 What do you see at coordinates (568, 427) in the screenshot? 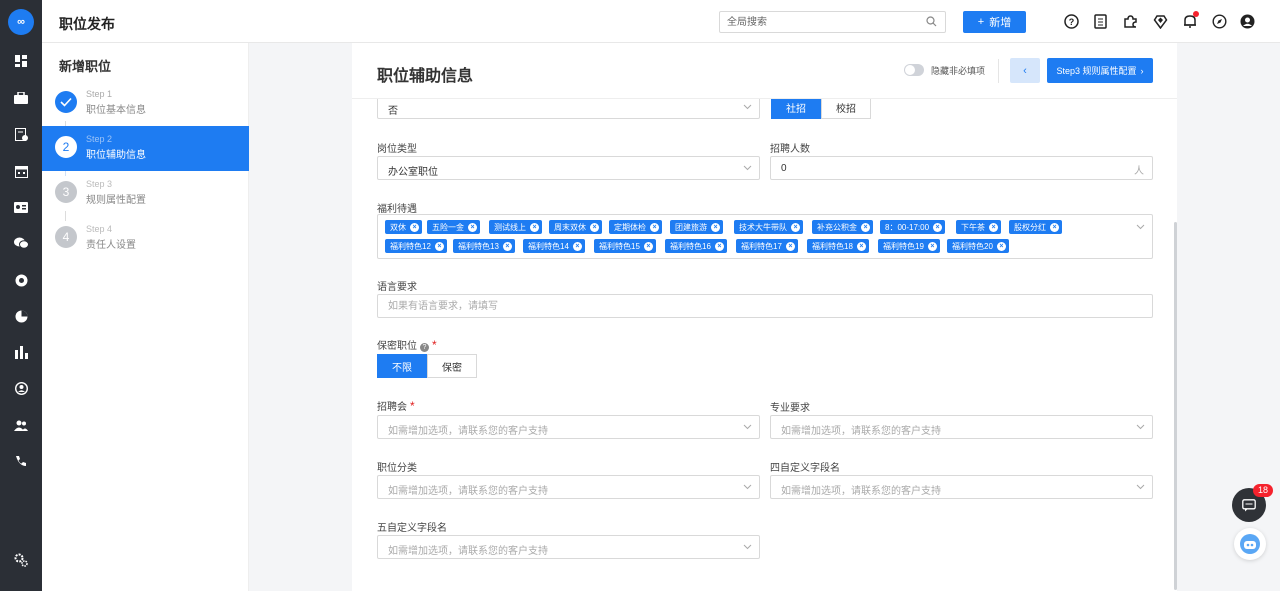
I see `job-fair-select: 如需增加选项，请联系您的客户支持` at bounding box center [568, 427].